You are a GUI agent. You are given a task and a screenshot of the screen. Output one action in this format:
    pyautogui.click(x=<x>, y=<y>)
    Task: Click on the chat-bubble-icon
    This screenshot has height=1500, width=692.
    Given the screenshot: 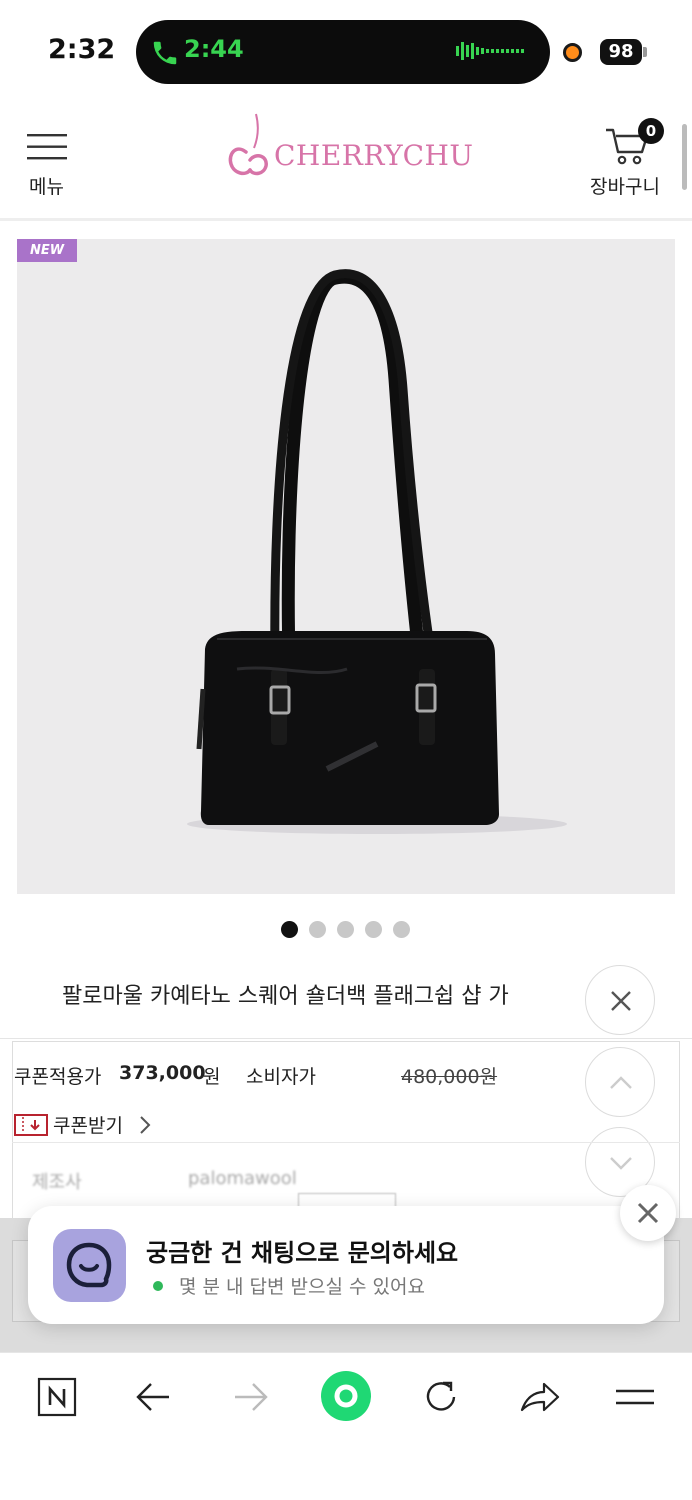 What is the action you would take?
    pyautogui.click(x=89, y=1265)
    